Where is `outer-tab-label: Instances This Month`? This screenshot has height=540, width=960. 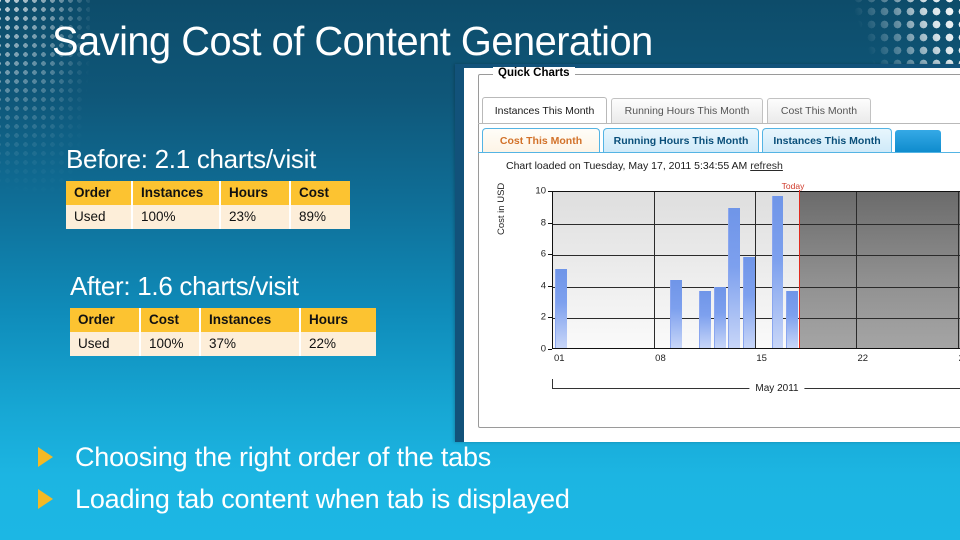
outer-tab-label: Instances This Month is located at coordinates (544, 110).